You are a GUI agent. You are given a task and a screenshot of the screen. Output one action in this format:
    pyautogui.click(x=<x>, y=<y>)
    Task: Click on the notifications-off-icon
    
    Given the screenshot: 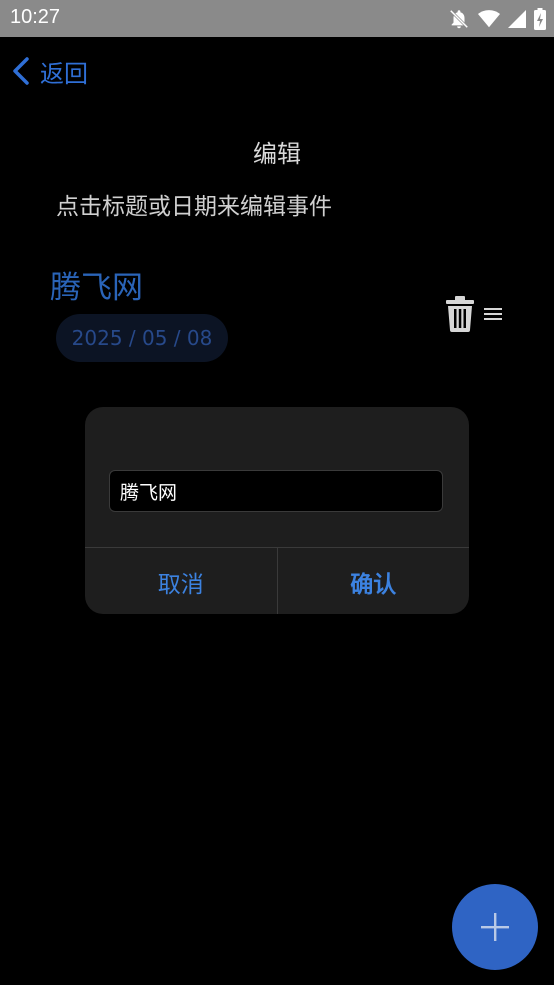 What is the action you would take?
    pyautogui.click(x=459, y=19)
    